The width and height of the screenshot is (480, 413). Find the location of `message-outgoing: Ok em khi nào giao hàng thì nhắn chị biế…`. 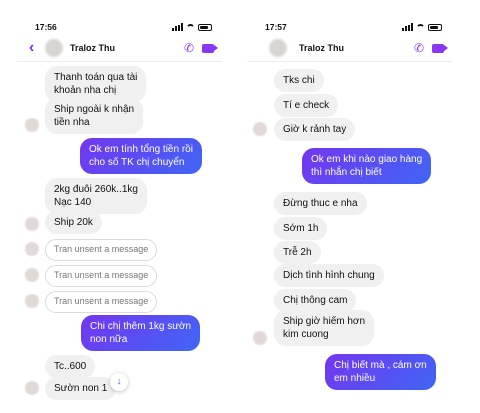

message-outgoing: Ok em khi nào giao hàng thì nhắn chị biế… is located at coordinates (367, 166).